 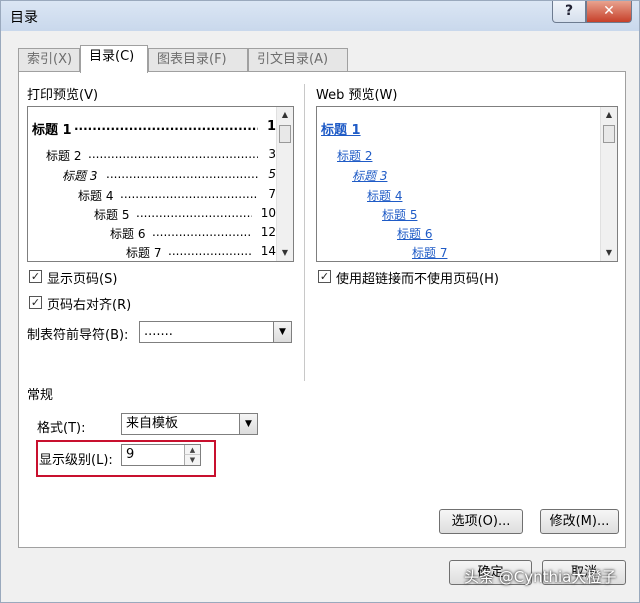 What do you see at coordinates (152, 423) in the screenshot?
I see `format-value: 来自模板` at bounding box center [152, 423].